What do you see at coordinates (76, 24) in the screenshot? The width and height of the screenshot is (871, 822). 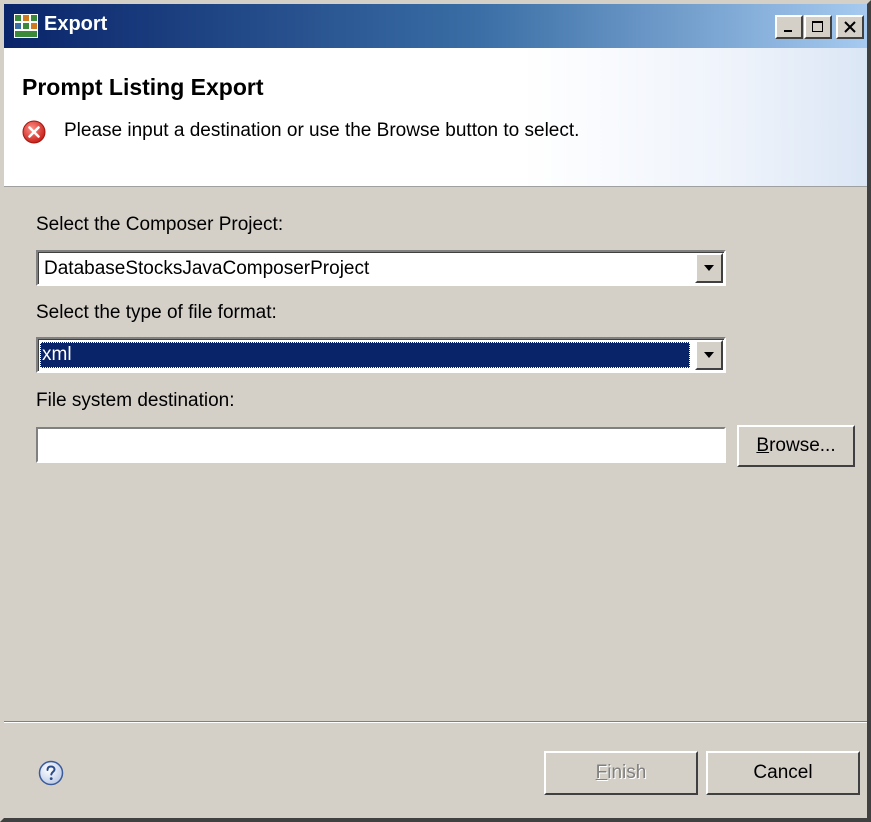 I see `window-title: Export` at bounding box center [76, 24].